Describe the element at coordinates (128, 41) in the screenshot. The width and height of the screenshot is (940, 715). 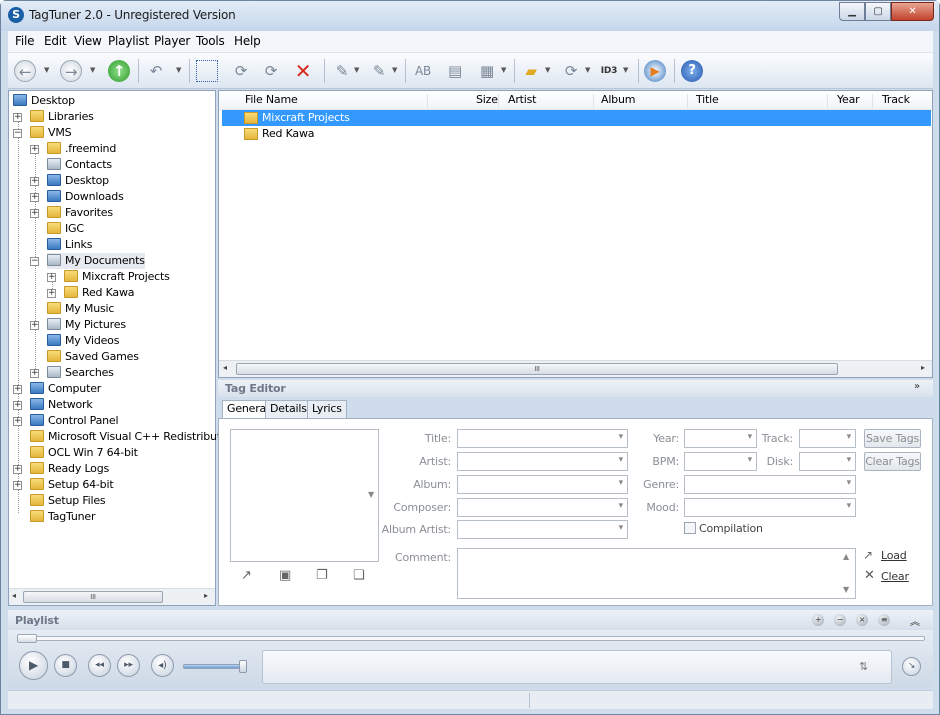
I see `menu-playlist: Playlist` at that location.